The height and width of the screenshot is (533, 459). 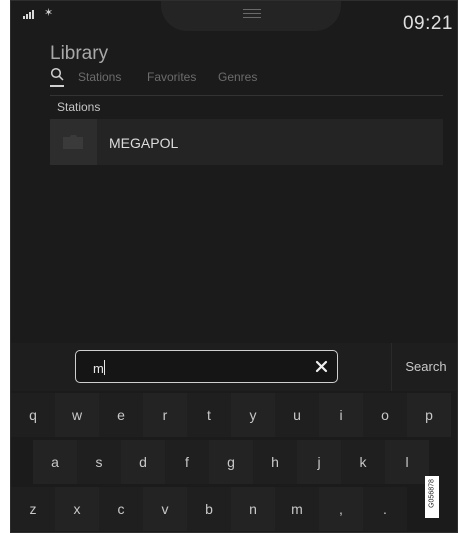 What do you see at coordinates (407, 462) in the screenshot?
I see `key-l: l` at bounding box center [407, 462].